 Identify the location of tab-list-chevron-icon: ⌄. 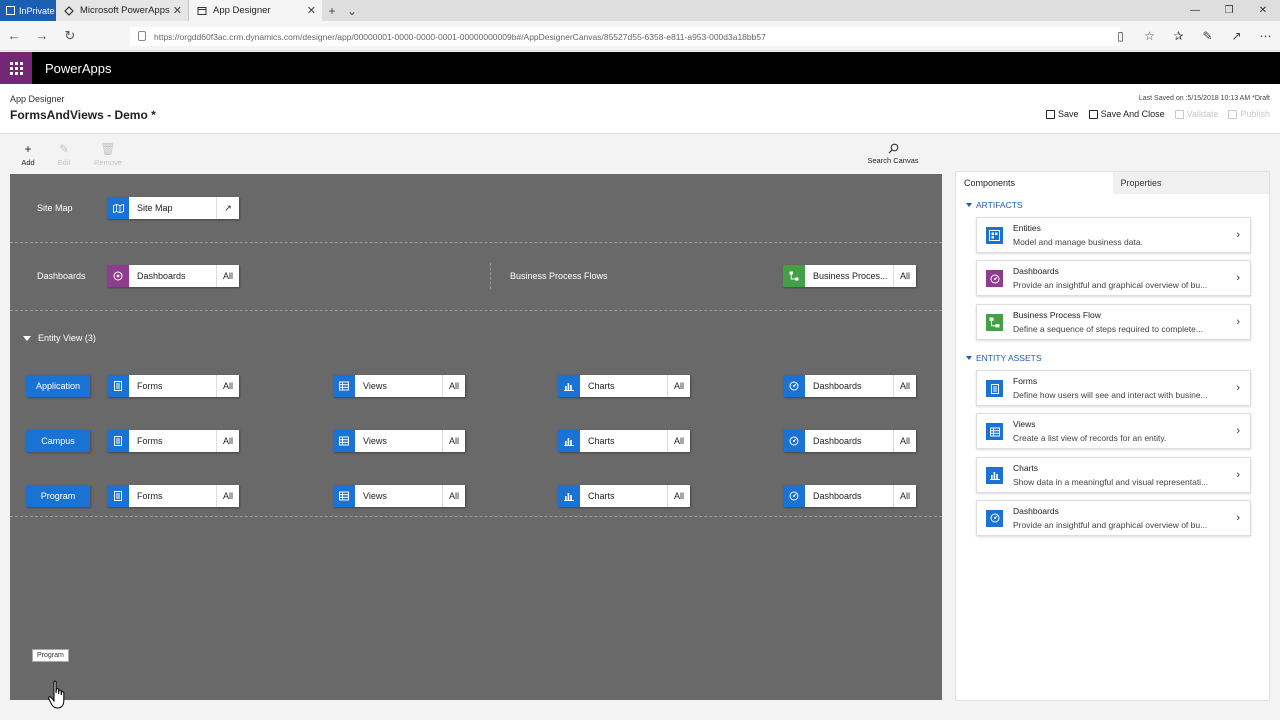
(352, 10).